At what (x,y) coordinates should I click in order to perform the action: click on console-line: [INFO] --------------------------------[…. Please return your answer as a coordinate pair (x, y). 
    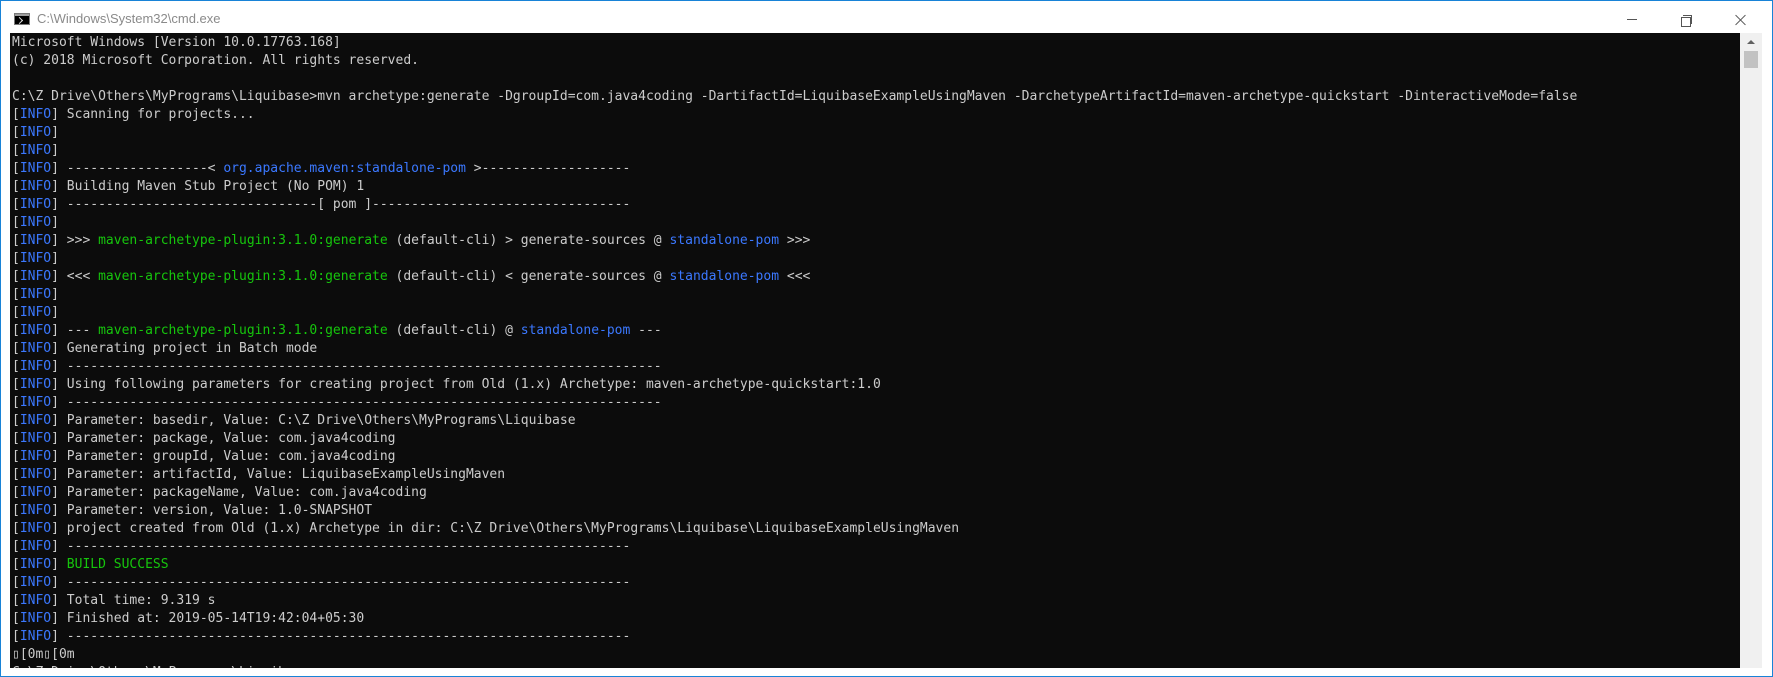
    Looking at the image, I should click on (794, 205).